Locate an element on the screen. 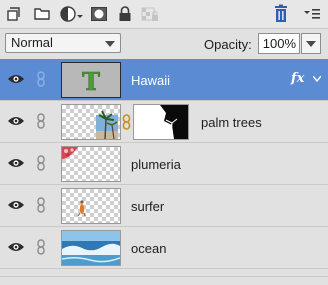 The width and height of the screenshot is (328, 285). layer-row-ocean: ocean is located at coordinates (164, 248).